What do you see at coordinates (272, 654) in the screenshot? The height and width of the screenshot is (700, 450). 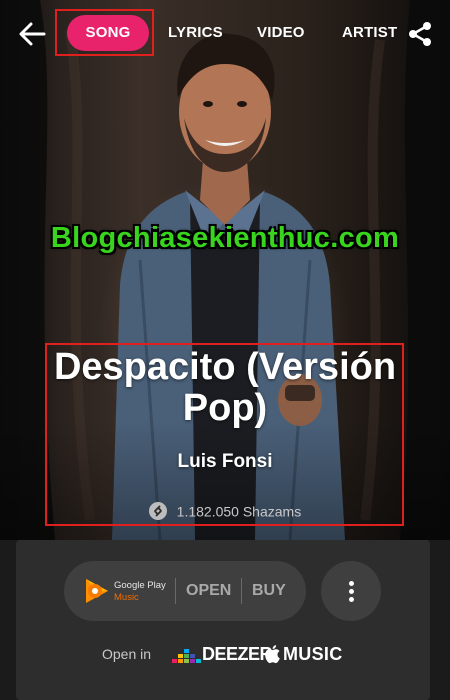 I see `apple-icon` at bounding box center [272, 654].